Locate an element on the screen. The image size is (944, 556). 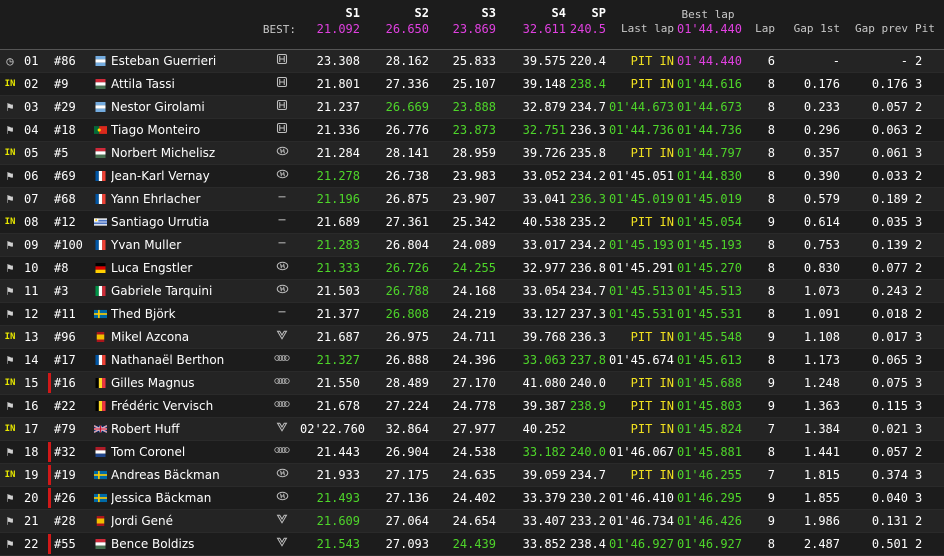
sector-4: 33.041 is located at coordinates (544, 199).